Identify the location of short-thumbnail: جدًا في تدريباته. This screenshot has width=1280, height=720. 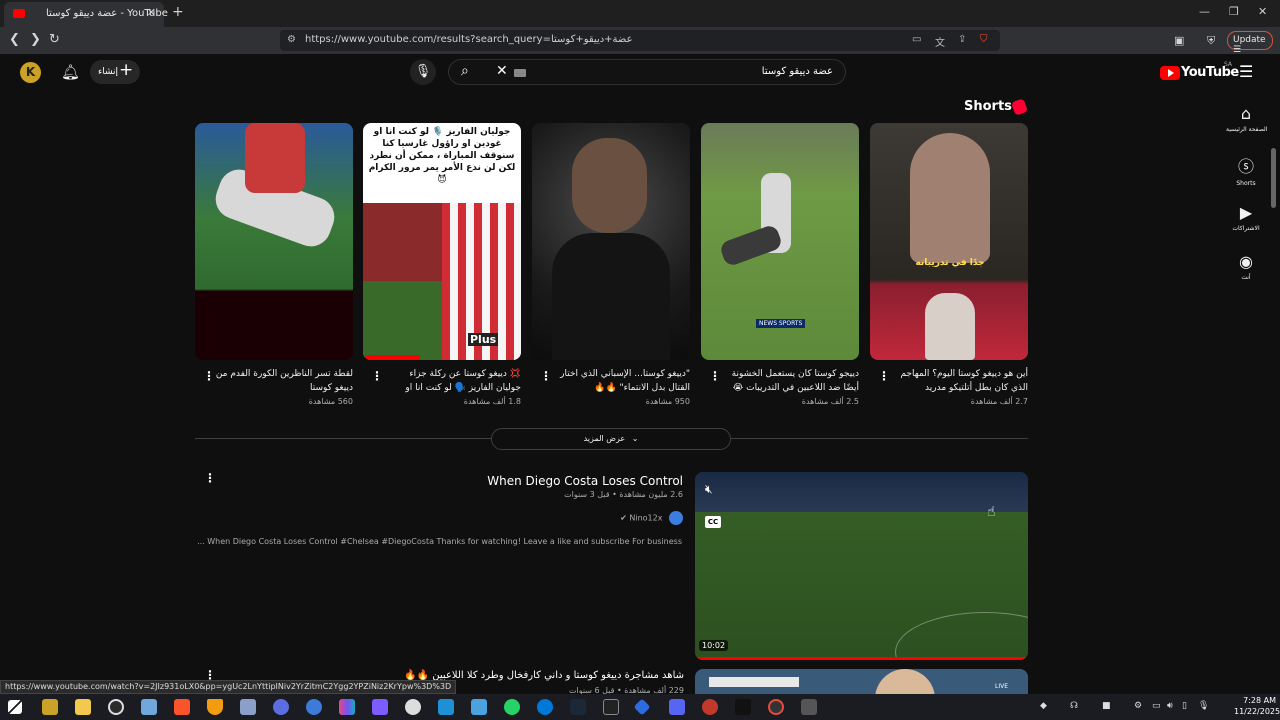
(949, 241).